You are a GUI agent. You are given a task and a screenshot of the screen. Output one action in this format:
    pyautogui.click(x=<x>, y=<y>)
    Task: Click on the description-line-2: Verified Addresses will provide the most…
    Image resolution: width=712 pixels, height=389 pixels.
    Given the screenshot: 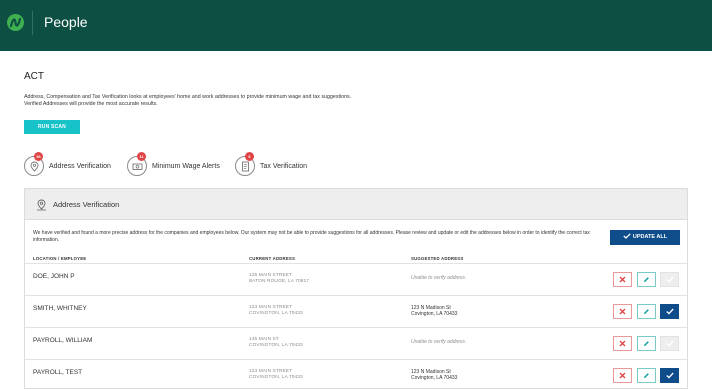 What is the action you would take?
    pyautogui.click(x=91, y=104)
    